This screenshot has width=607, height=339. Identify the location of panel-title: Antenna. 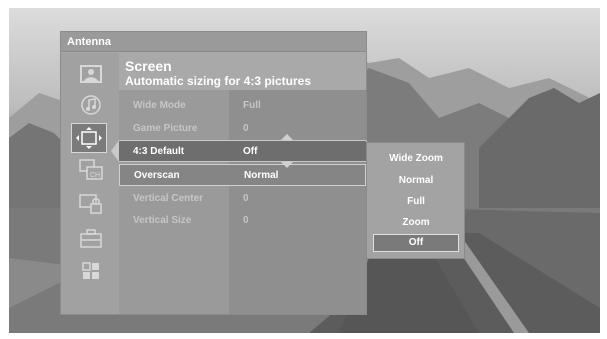
(213, 42).